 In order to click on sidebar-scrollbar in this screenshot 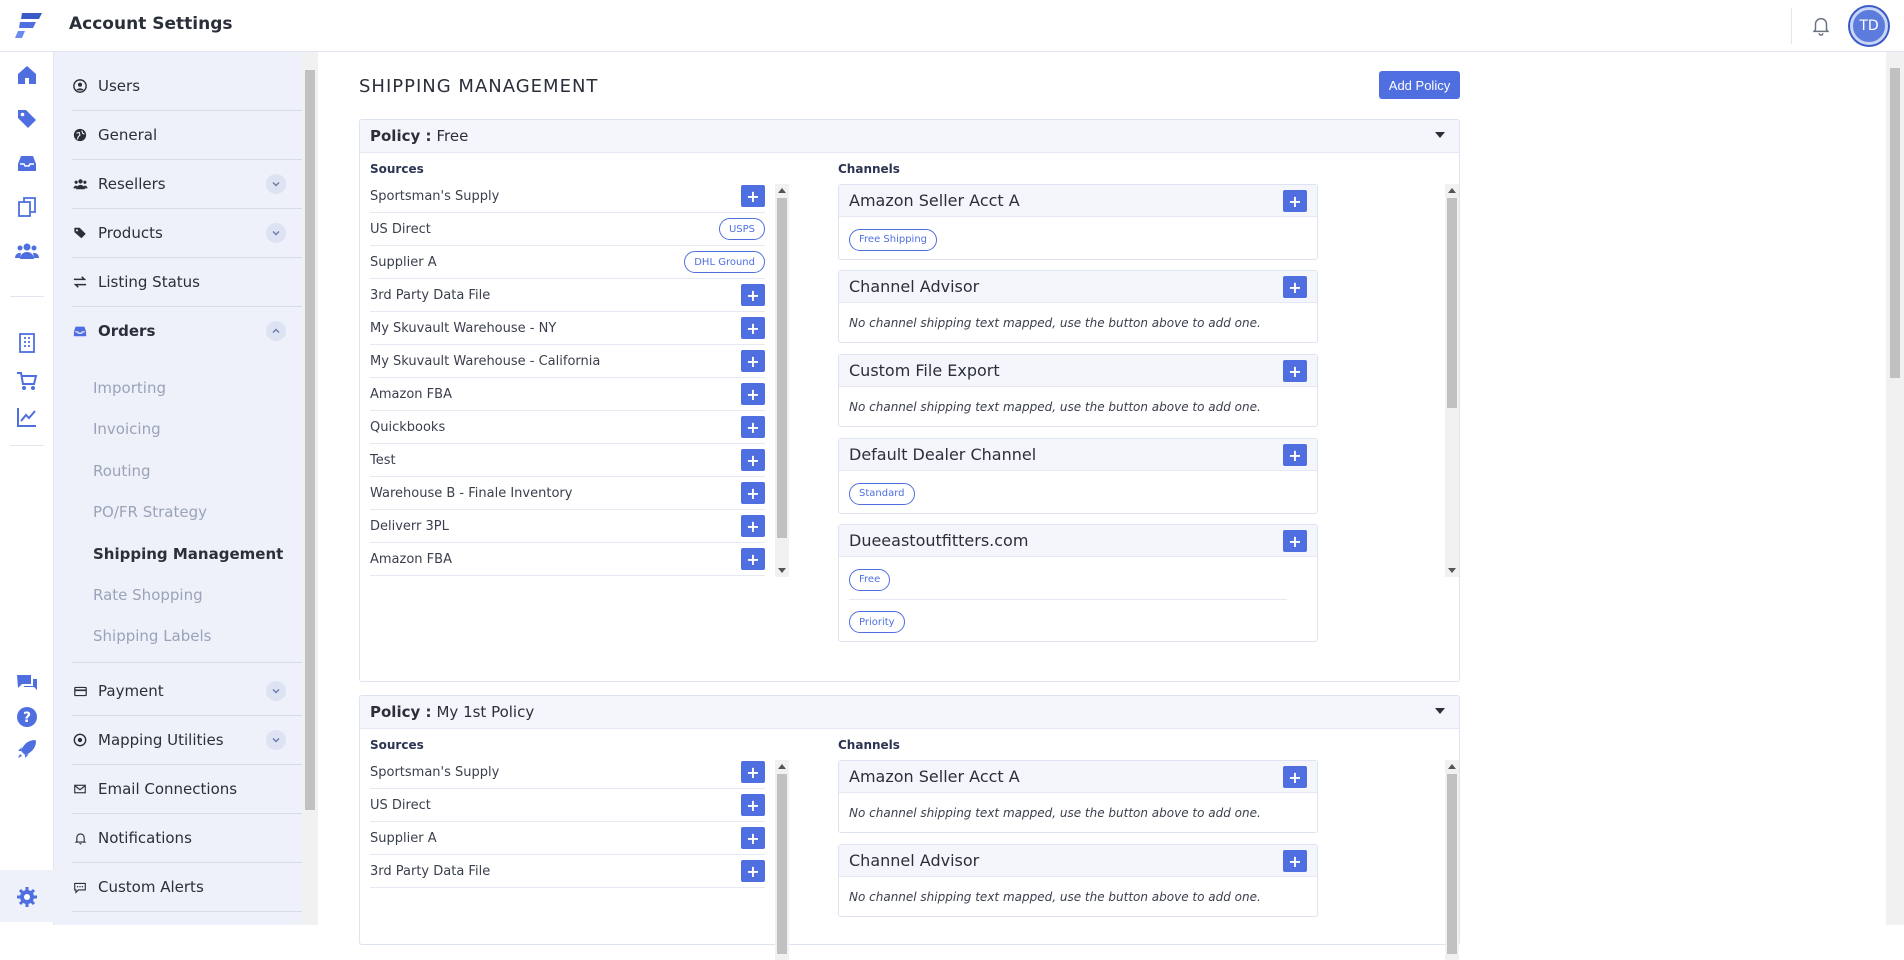, I will do `click(310, 488)`.